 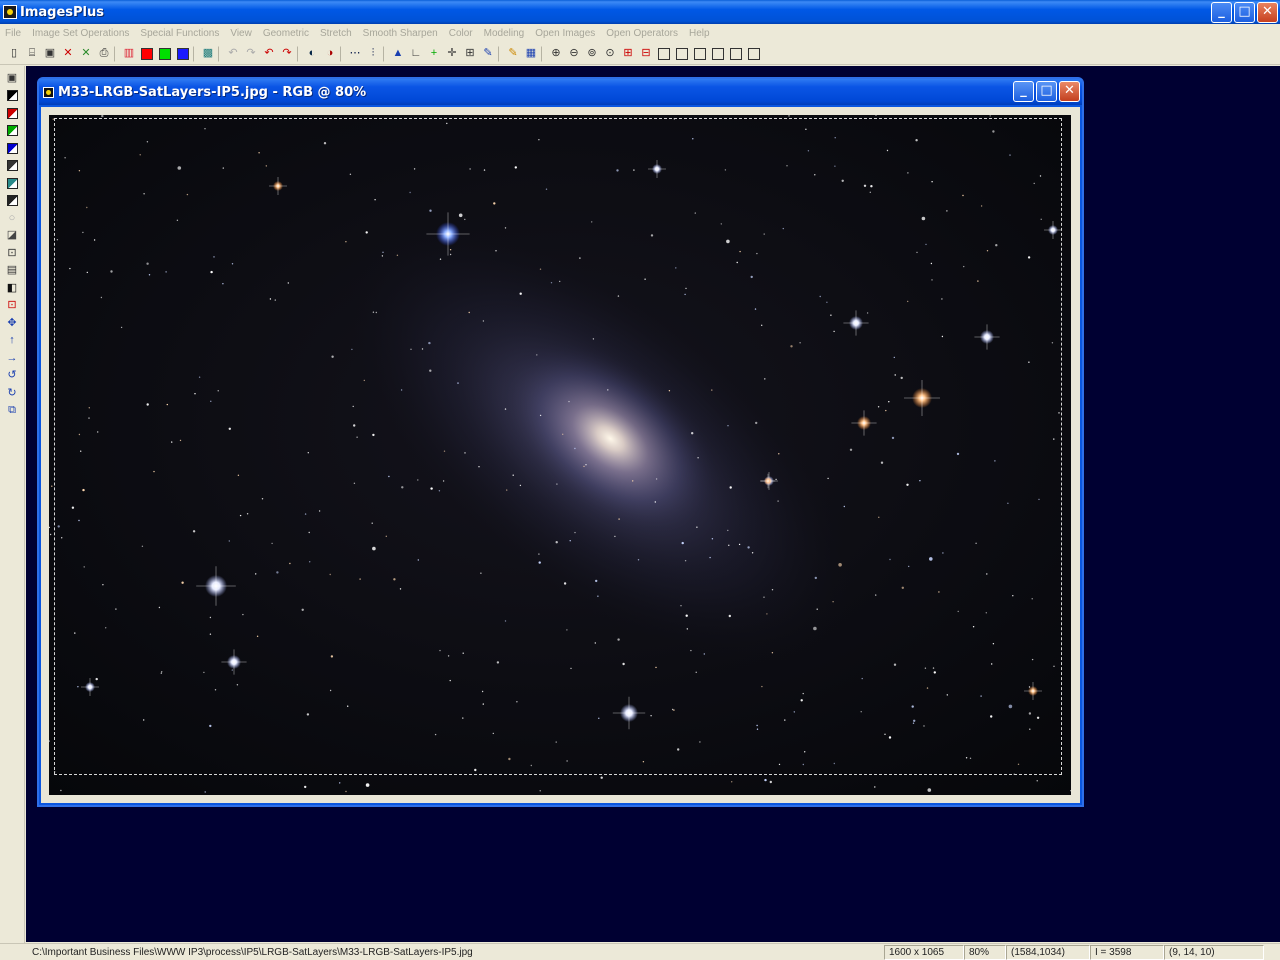 I want to click on menu-geometric: Geometric, so click(x=286, y=33).